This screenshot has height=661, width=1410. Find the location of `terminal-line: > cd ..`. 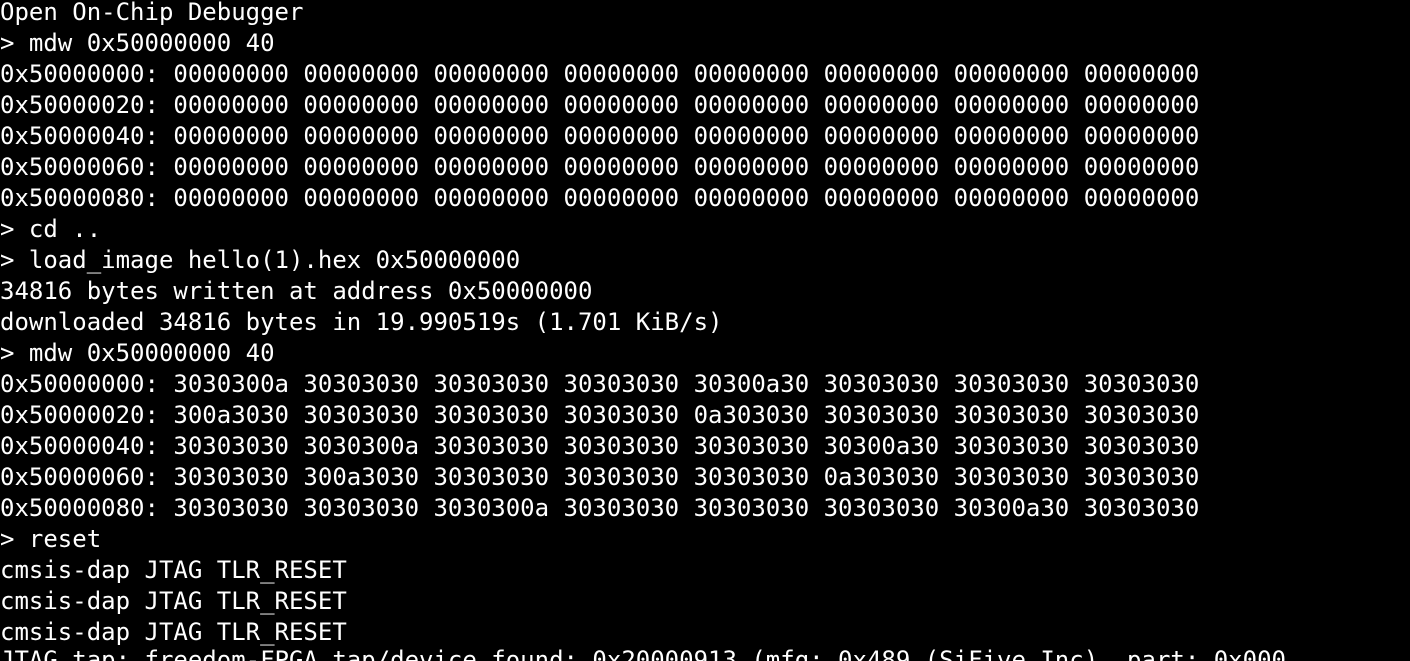

terminal-line: > cd .. is located at coordinates (51, 229).